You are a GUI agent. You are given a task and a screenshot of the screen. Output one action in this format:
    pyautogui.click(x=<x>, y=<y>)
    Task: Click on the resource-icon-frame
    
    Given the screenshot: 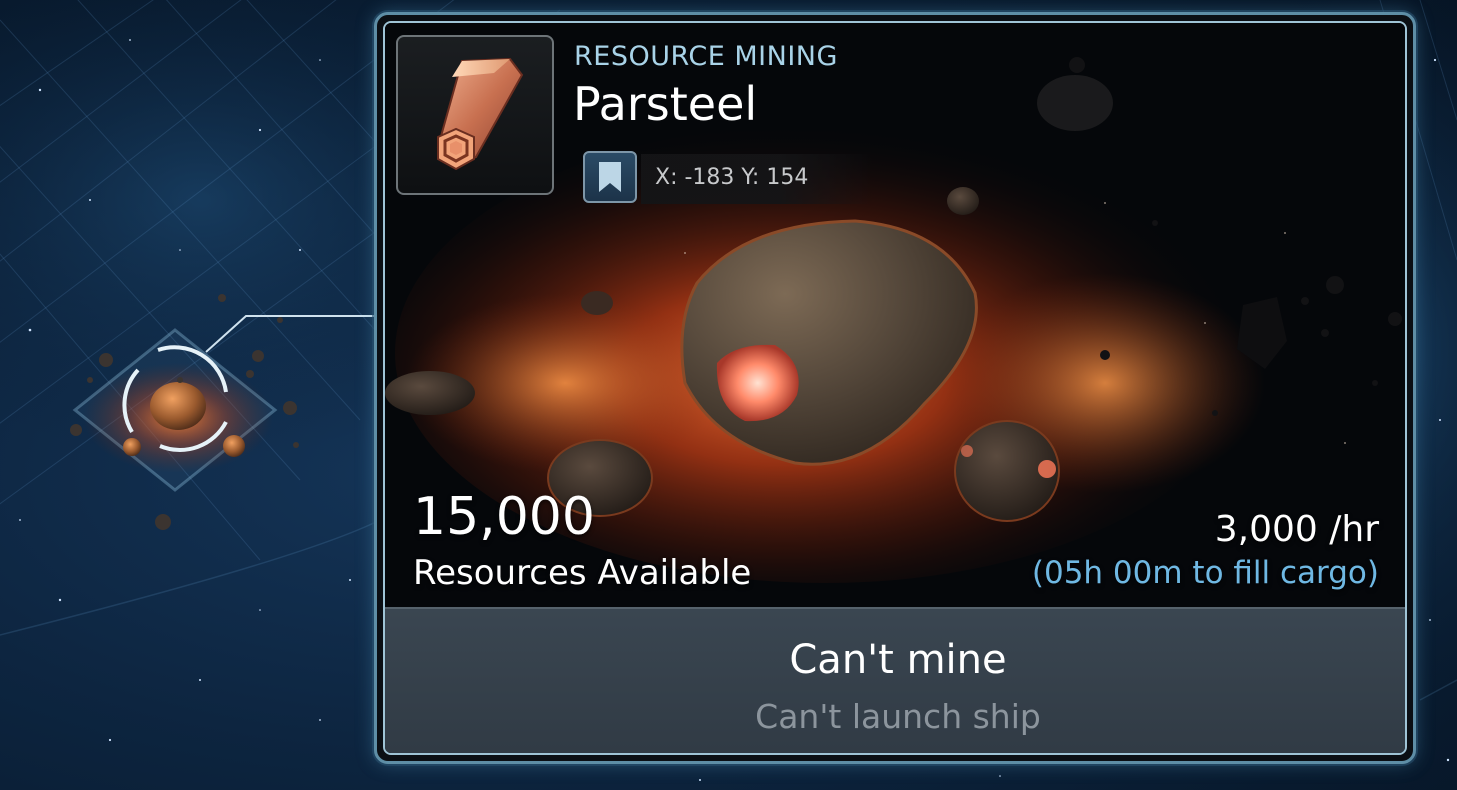 What is the action you would take?
    pyautogui.click(x=475, y=115)
    